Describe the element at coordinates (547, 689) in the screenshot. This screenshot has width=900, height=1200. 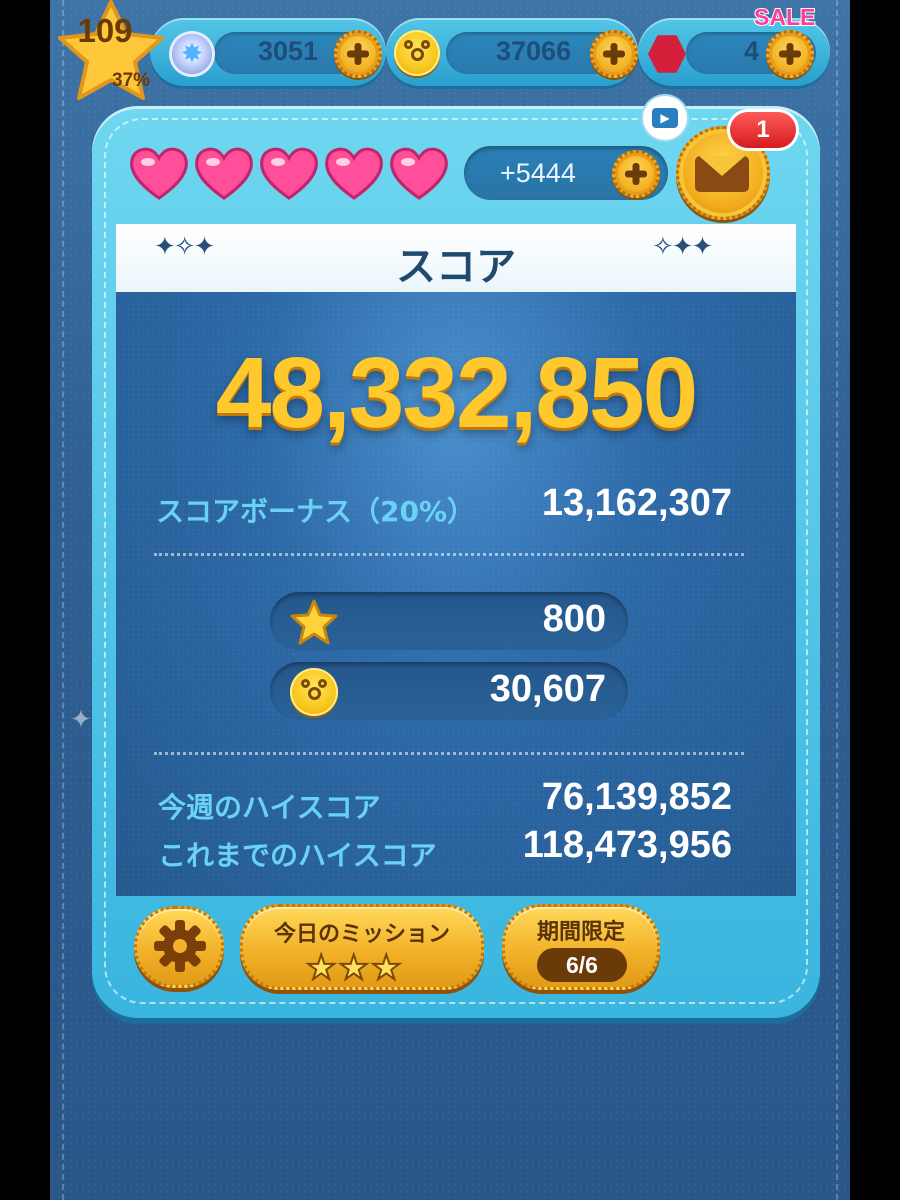
I see `coins-earned-value: 30,607` at that location.